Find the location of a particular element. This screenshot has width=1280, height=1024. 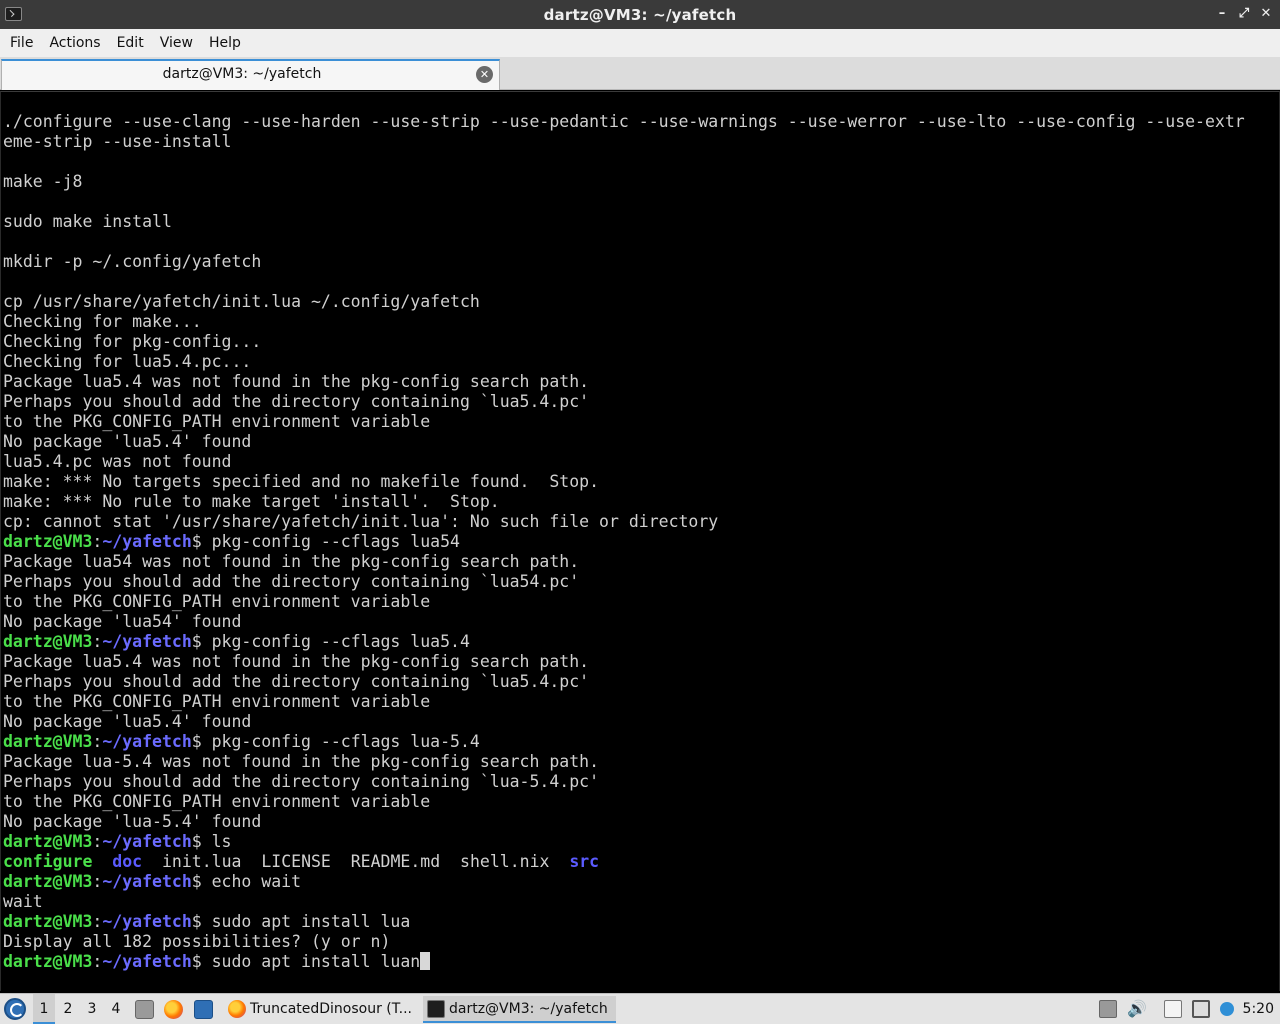

workspace-3: 3 is located at coordinates (92, 1009).